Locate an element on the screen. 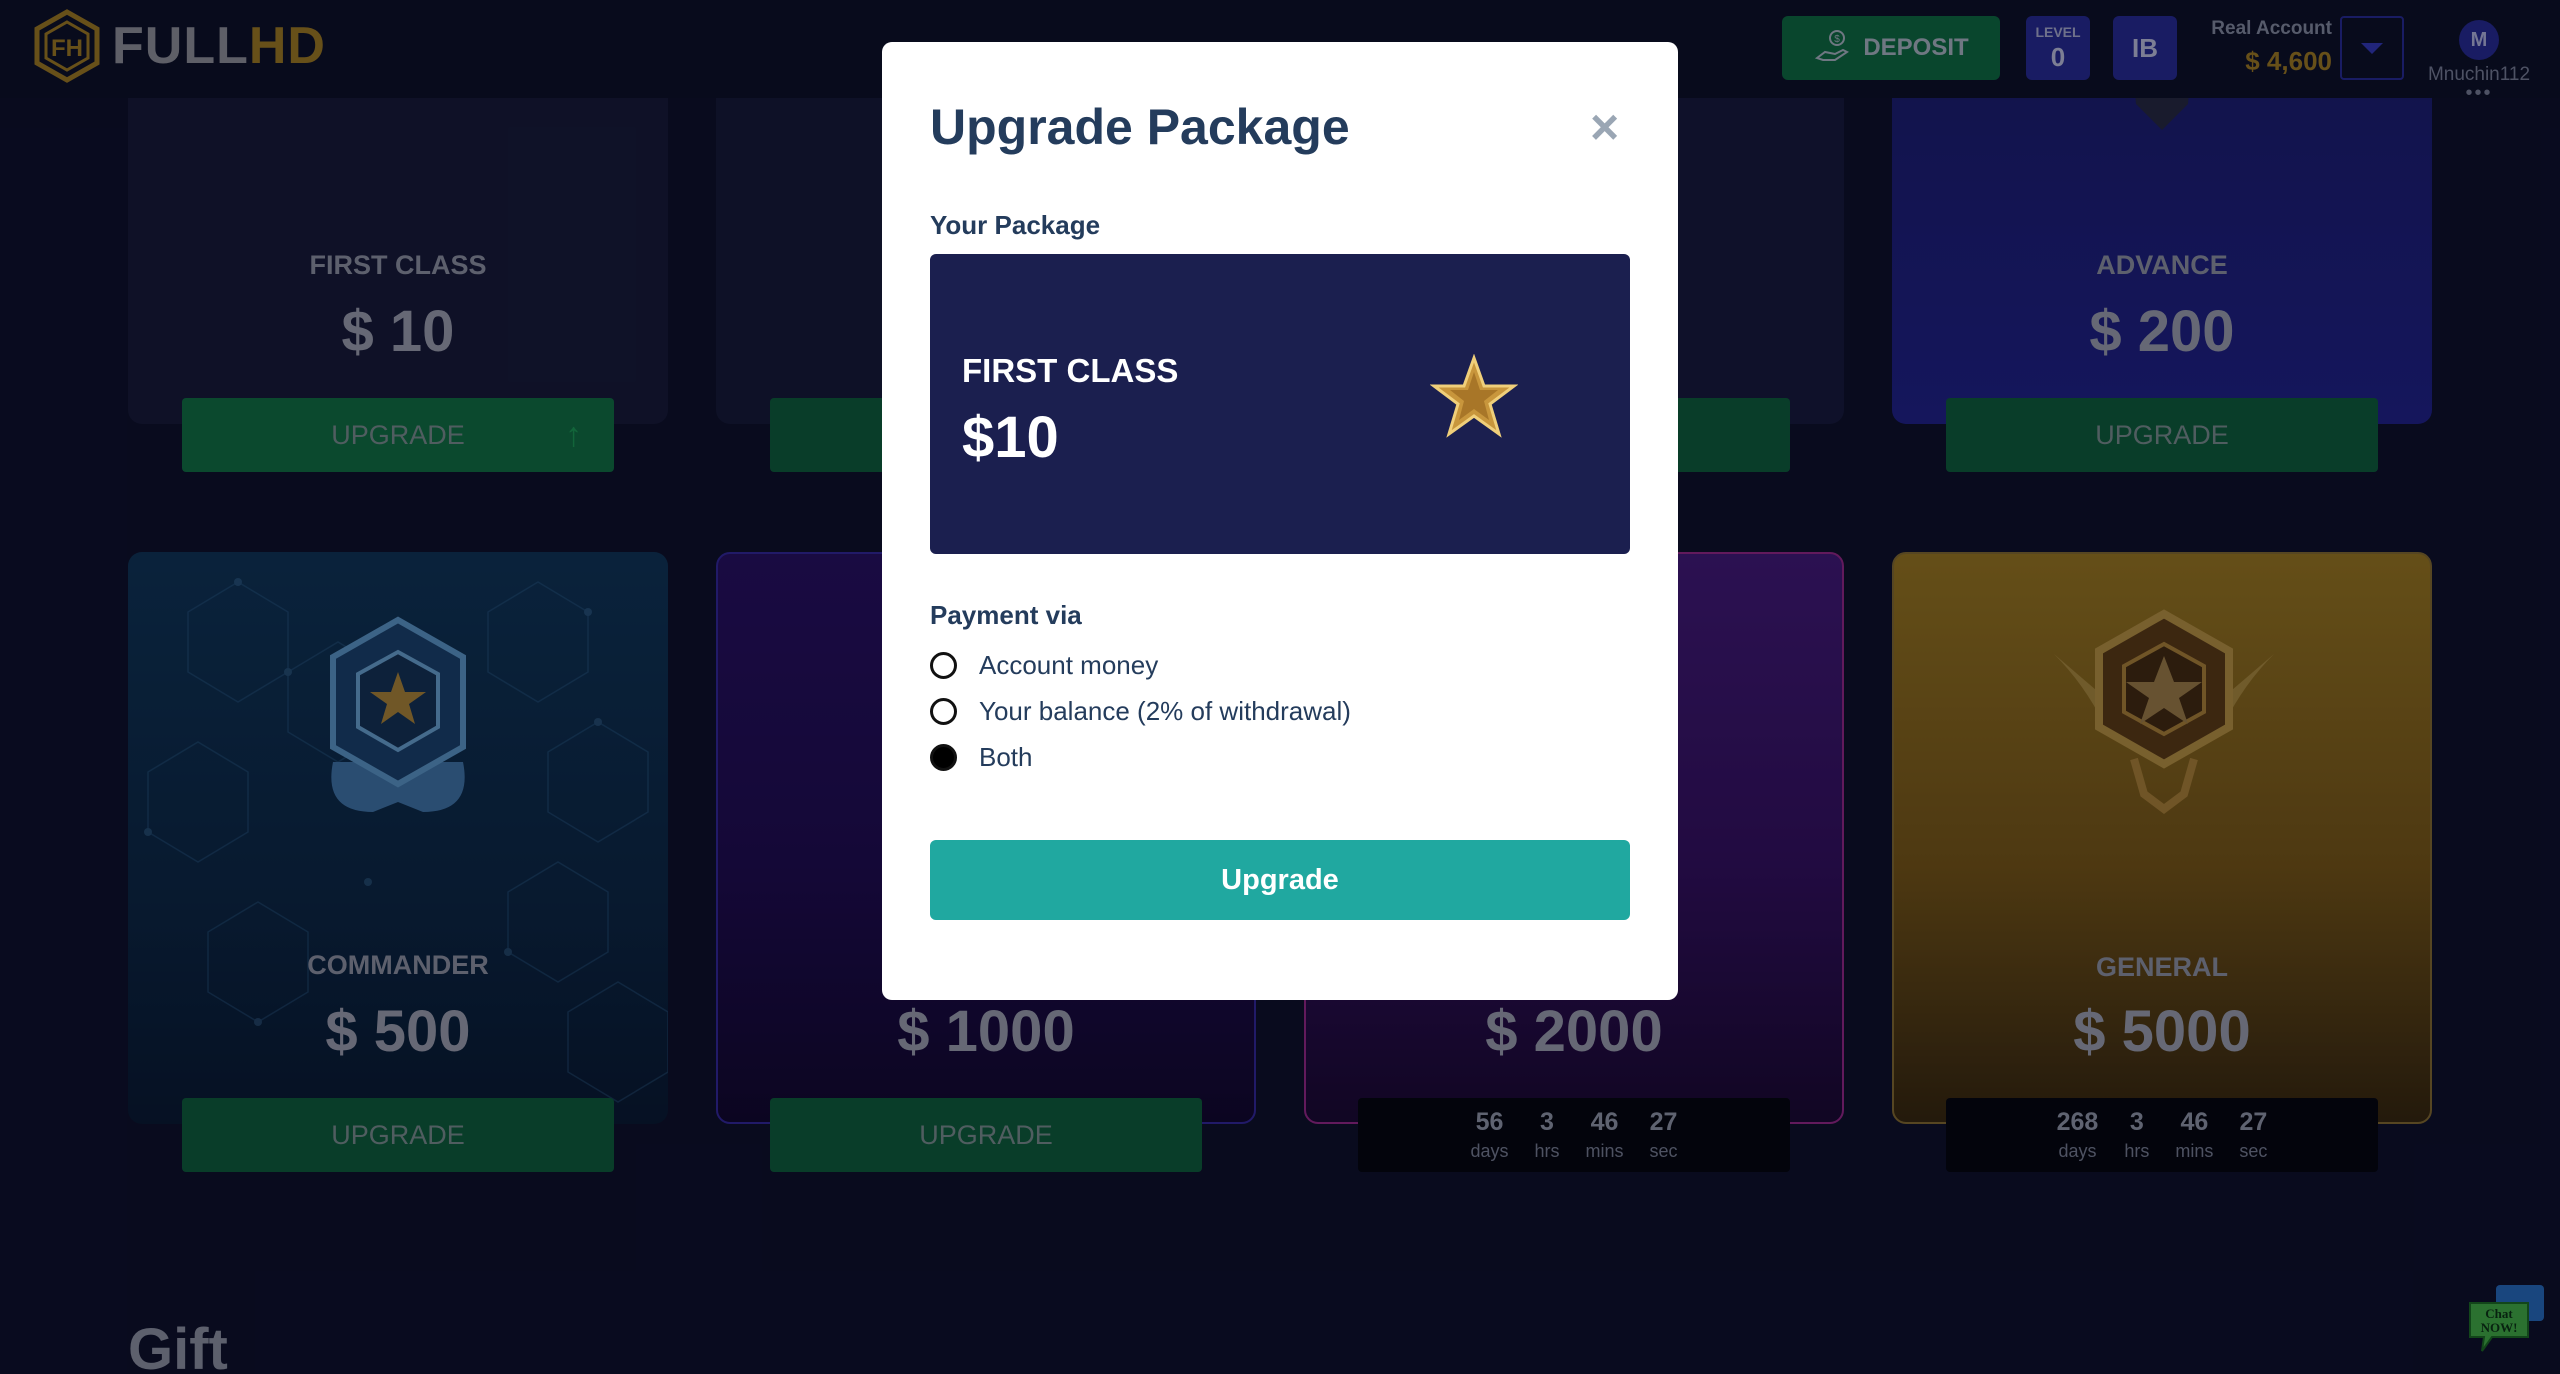  upgrade-submit-button: Upgrade is located at coordinates (1280, 880).